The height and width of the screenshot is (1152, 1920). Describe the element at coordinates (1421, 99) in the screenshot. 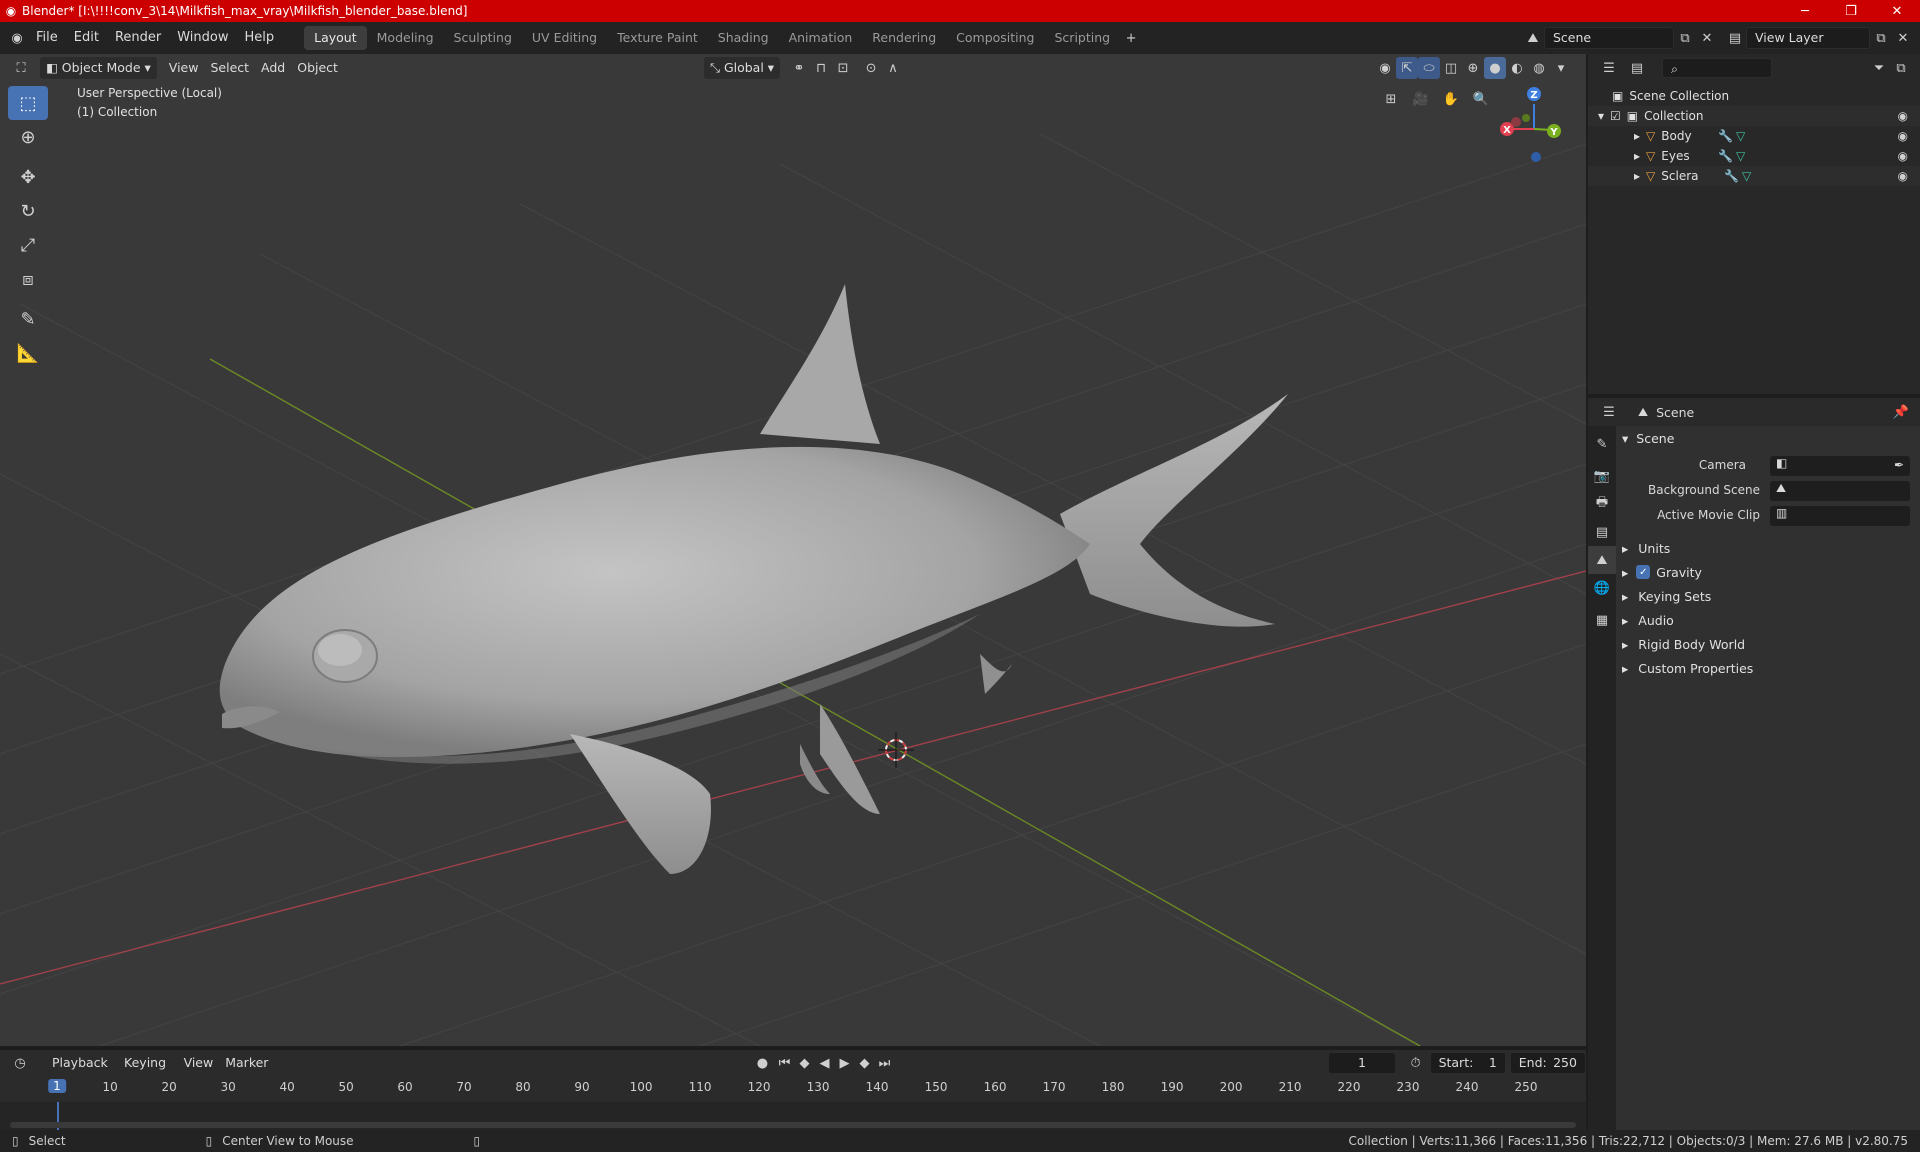

I see `camera-view-icon: 🎥` at that location.